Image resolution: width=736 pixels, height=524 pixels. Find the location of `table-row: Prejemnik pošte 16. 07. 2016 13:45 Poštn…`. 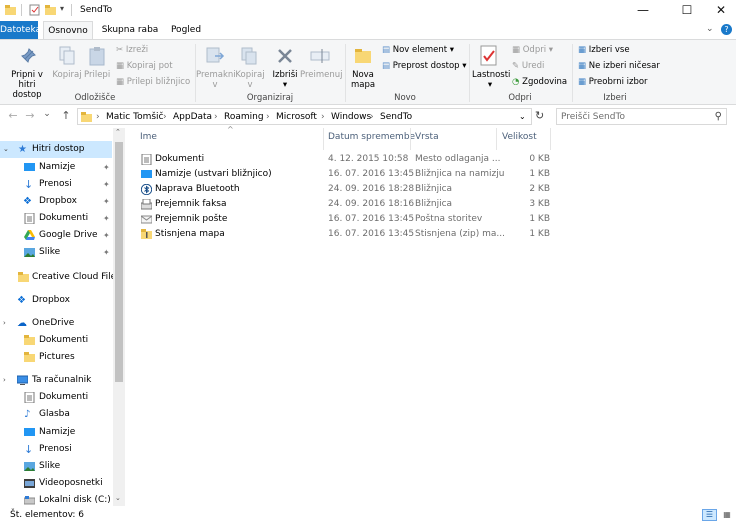

table-row: Prejemnik pošte 16. 07. 2016 13:45 Poštn… is located at coordinates (348, 219).